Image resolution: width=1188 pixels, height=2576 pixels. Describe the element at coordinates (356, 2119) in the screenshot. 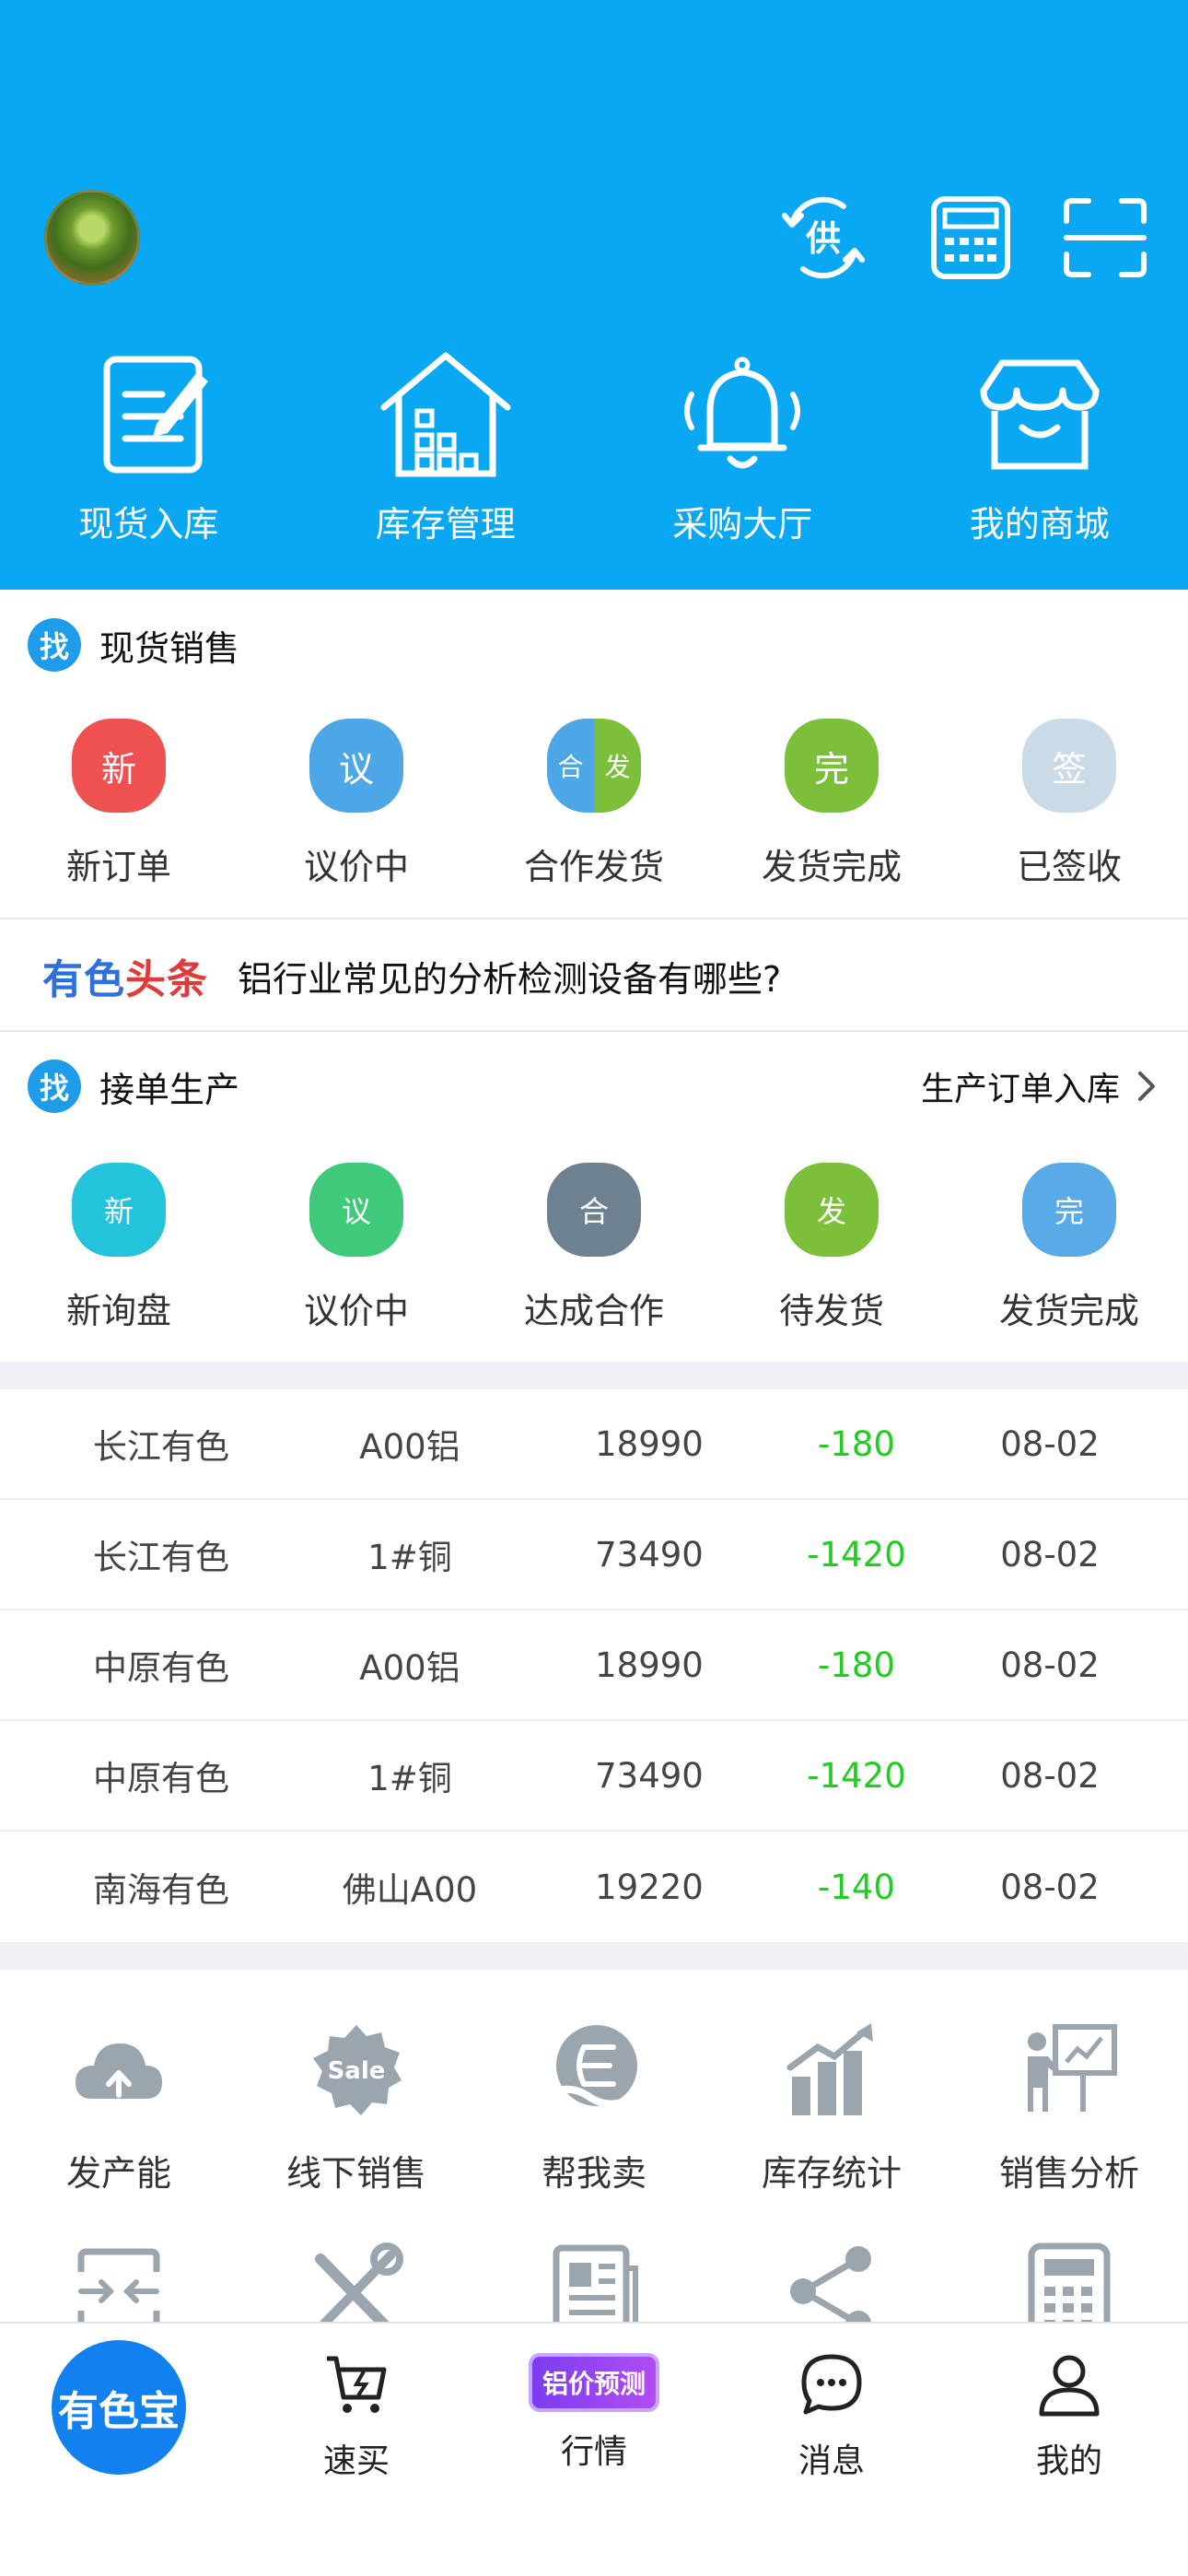

I see `tool-offline-sale: Sale 线下销售` at that location.